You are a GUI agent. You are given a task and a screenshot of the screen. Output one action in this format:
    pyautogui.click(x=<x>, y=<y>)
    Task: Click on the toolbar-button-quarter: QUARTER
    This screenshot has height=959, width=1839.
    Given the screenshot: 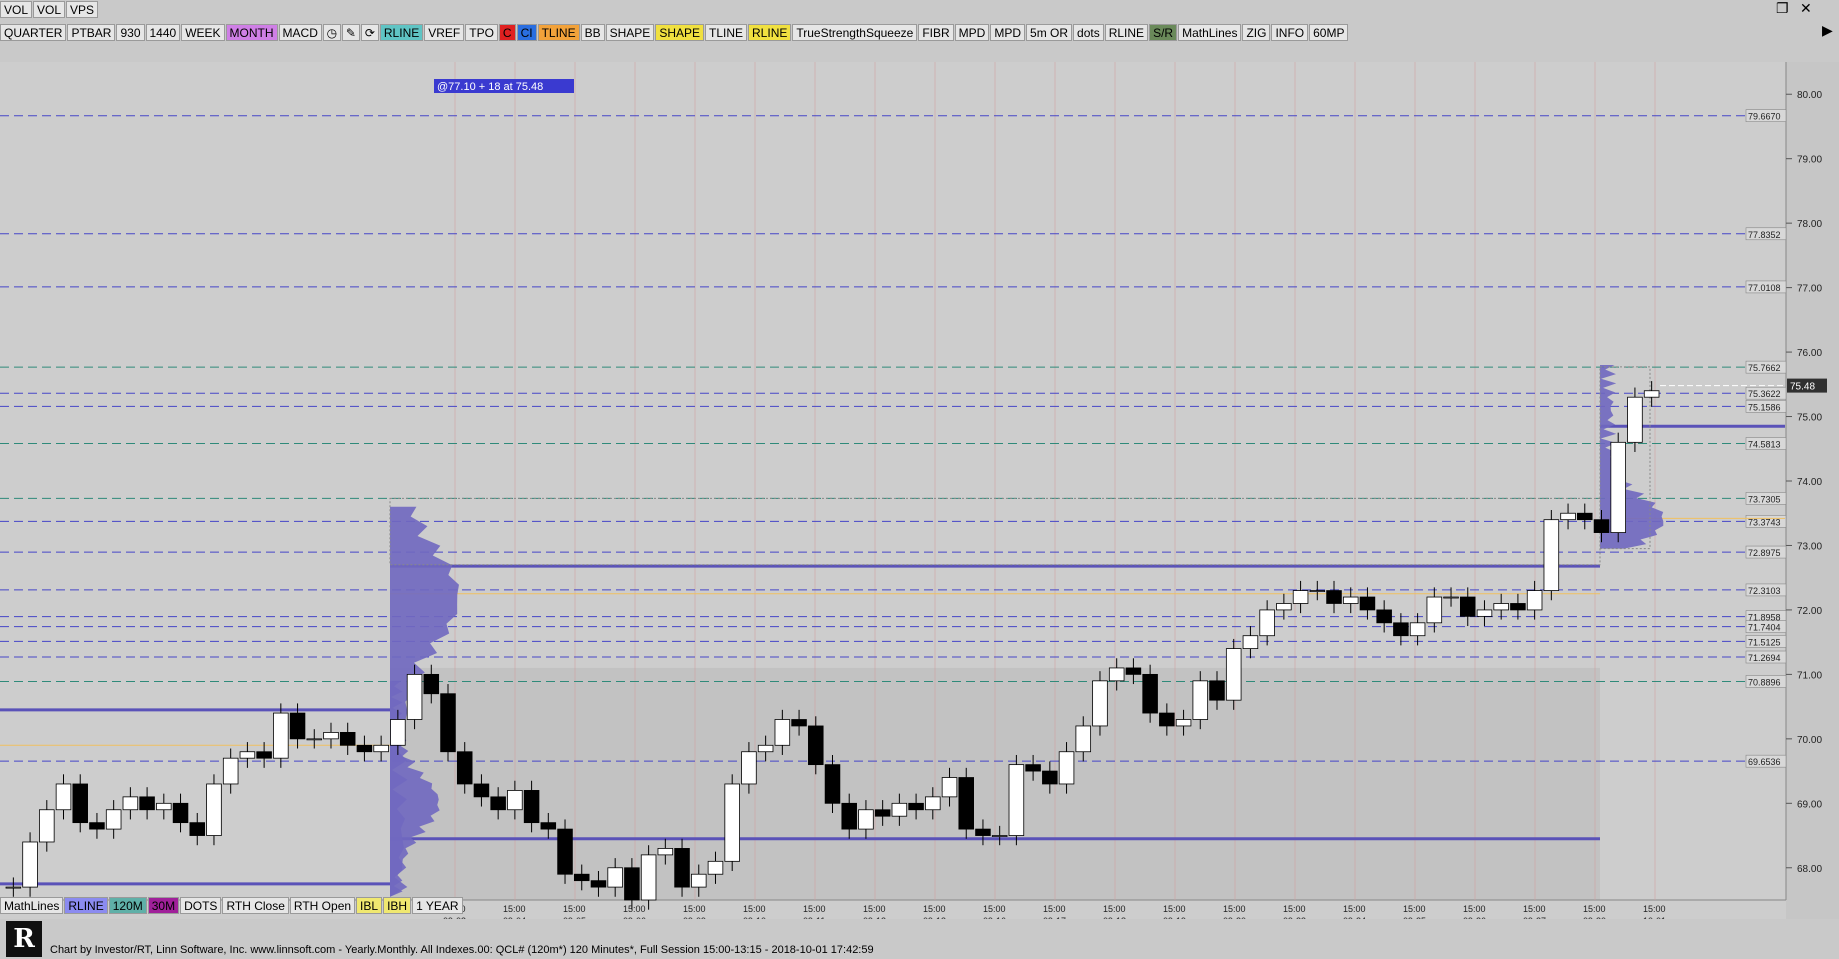 What is the action you would take?
    pyautogui.click(x=33, y=32)
    